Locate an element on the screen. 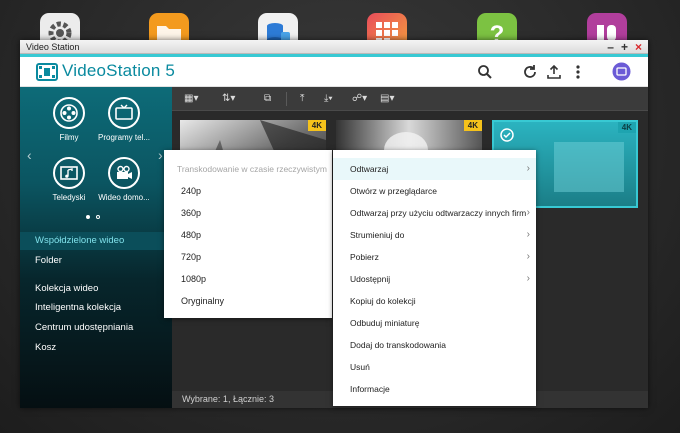 This screenshot has height=433, width=680. category-label: Teledyski is located at coordinates (69, 197).